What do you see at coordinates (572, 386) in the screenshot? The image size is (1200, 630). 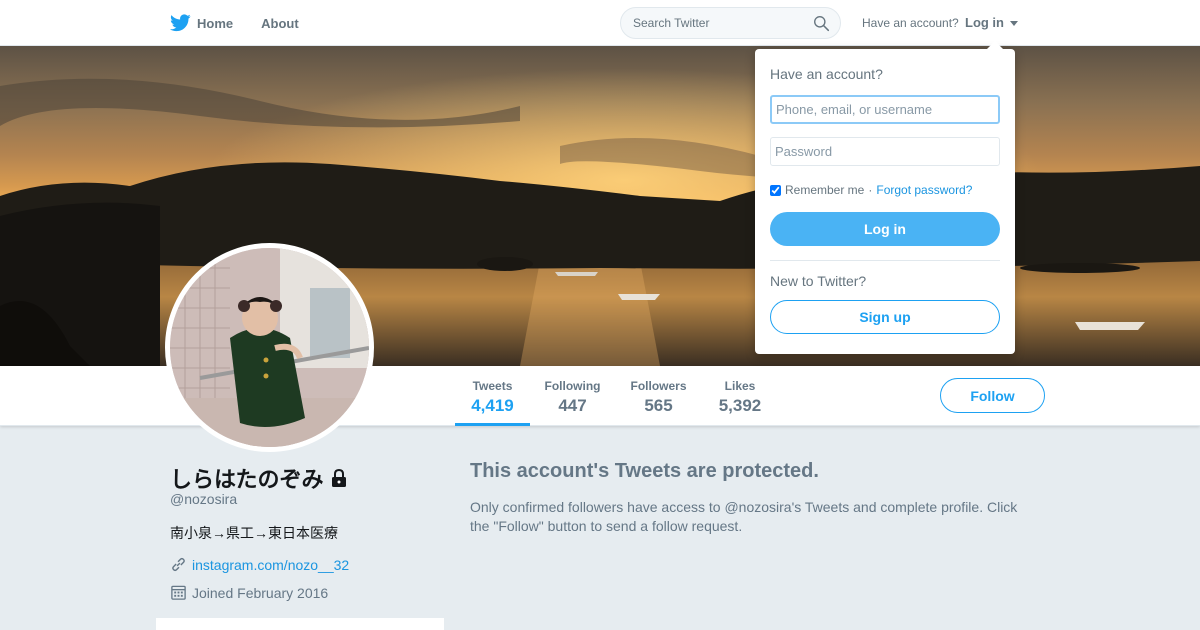 I see `stat-label: Following` at bounding box center [572, 386].